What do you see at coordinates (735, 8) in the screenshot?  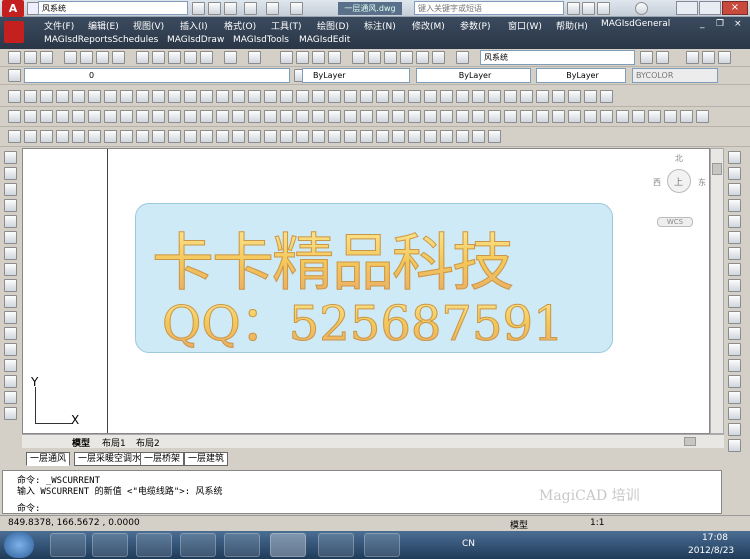 I see `close-button: ×` at bounding box center [735, 8].